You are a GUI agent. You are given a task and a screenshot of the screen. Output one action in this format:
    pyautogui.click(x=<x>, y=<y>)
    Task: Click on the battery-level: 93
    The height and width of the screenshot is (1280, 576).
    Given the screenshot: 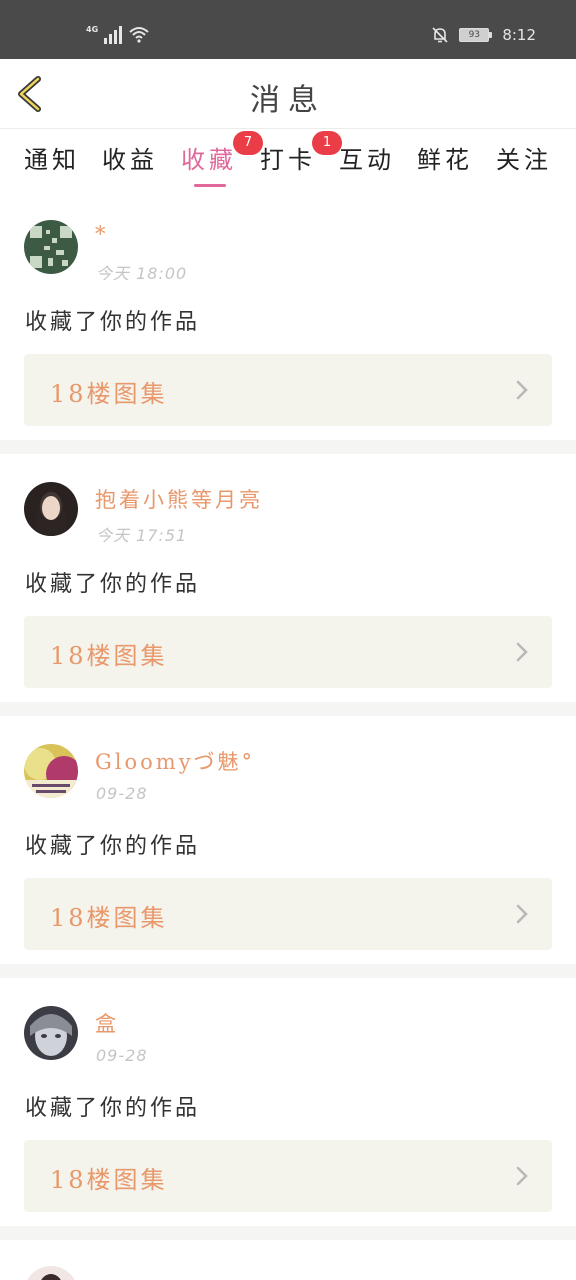 What is the action you would take?
    pyautogui.click(x=474, y=35)
    